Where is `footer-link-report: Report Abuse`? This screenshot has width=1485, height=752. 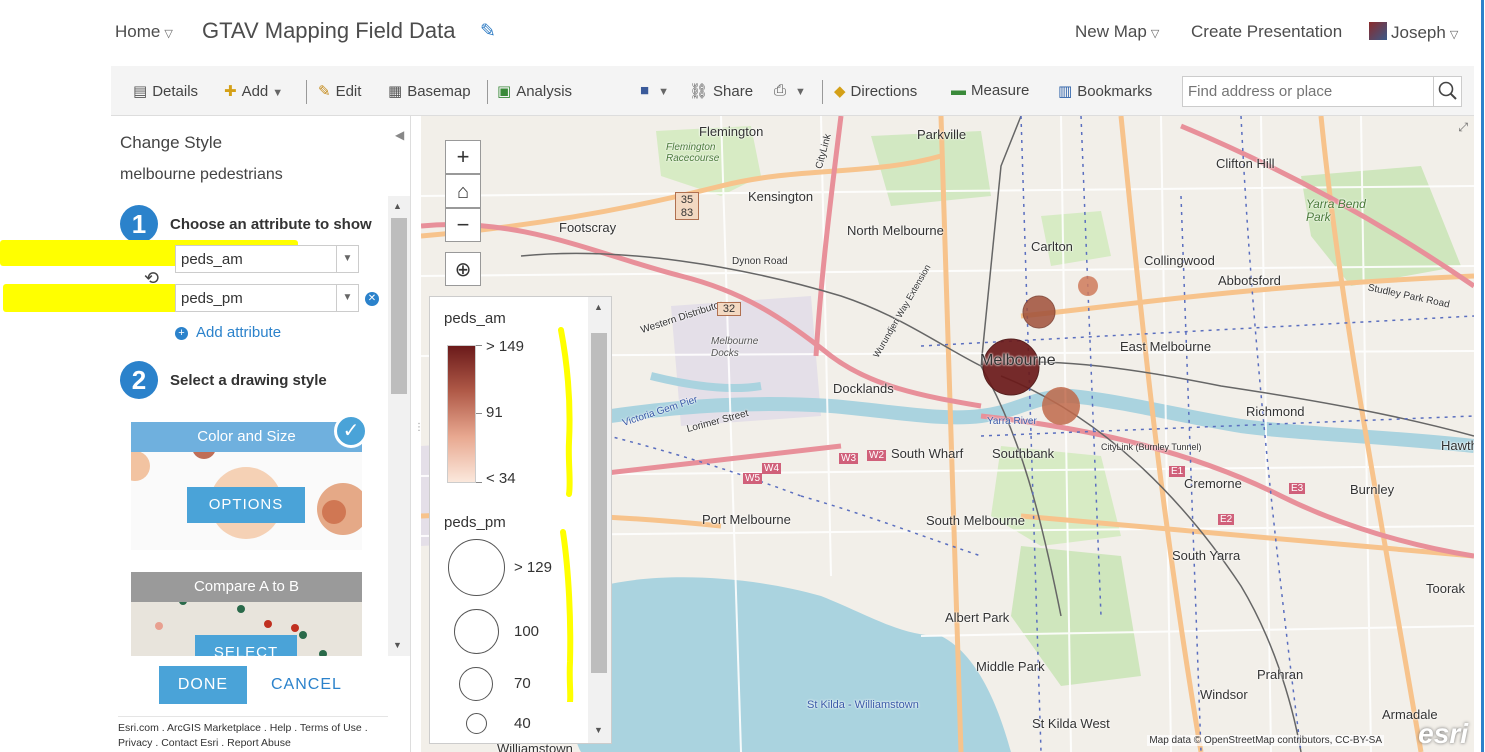
footer-link-report: Report Abuse is located at coordinates (259, 743).